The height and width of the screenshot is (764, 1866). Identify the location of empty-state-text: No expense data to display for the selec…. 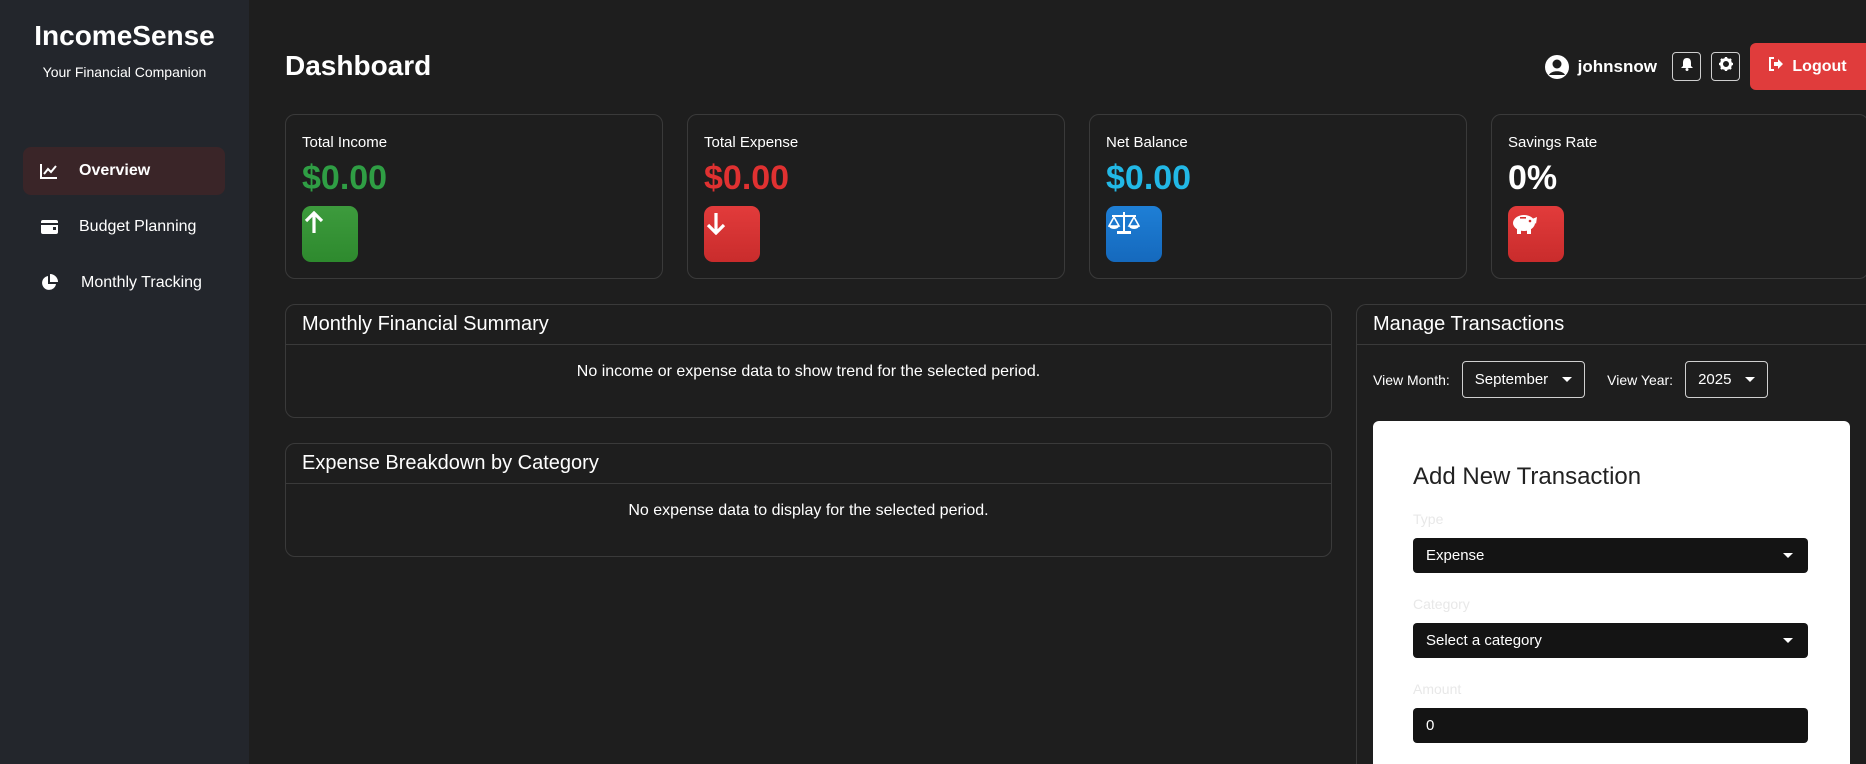
(808, 510).